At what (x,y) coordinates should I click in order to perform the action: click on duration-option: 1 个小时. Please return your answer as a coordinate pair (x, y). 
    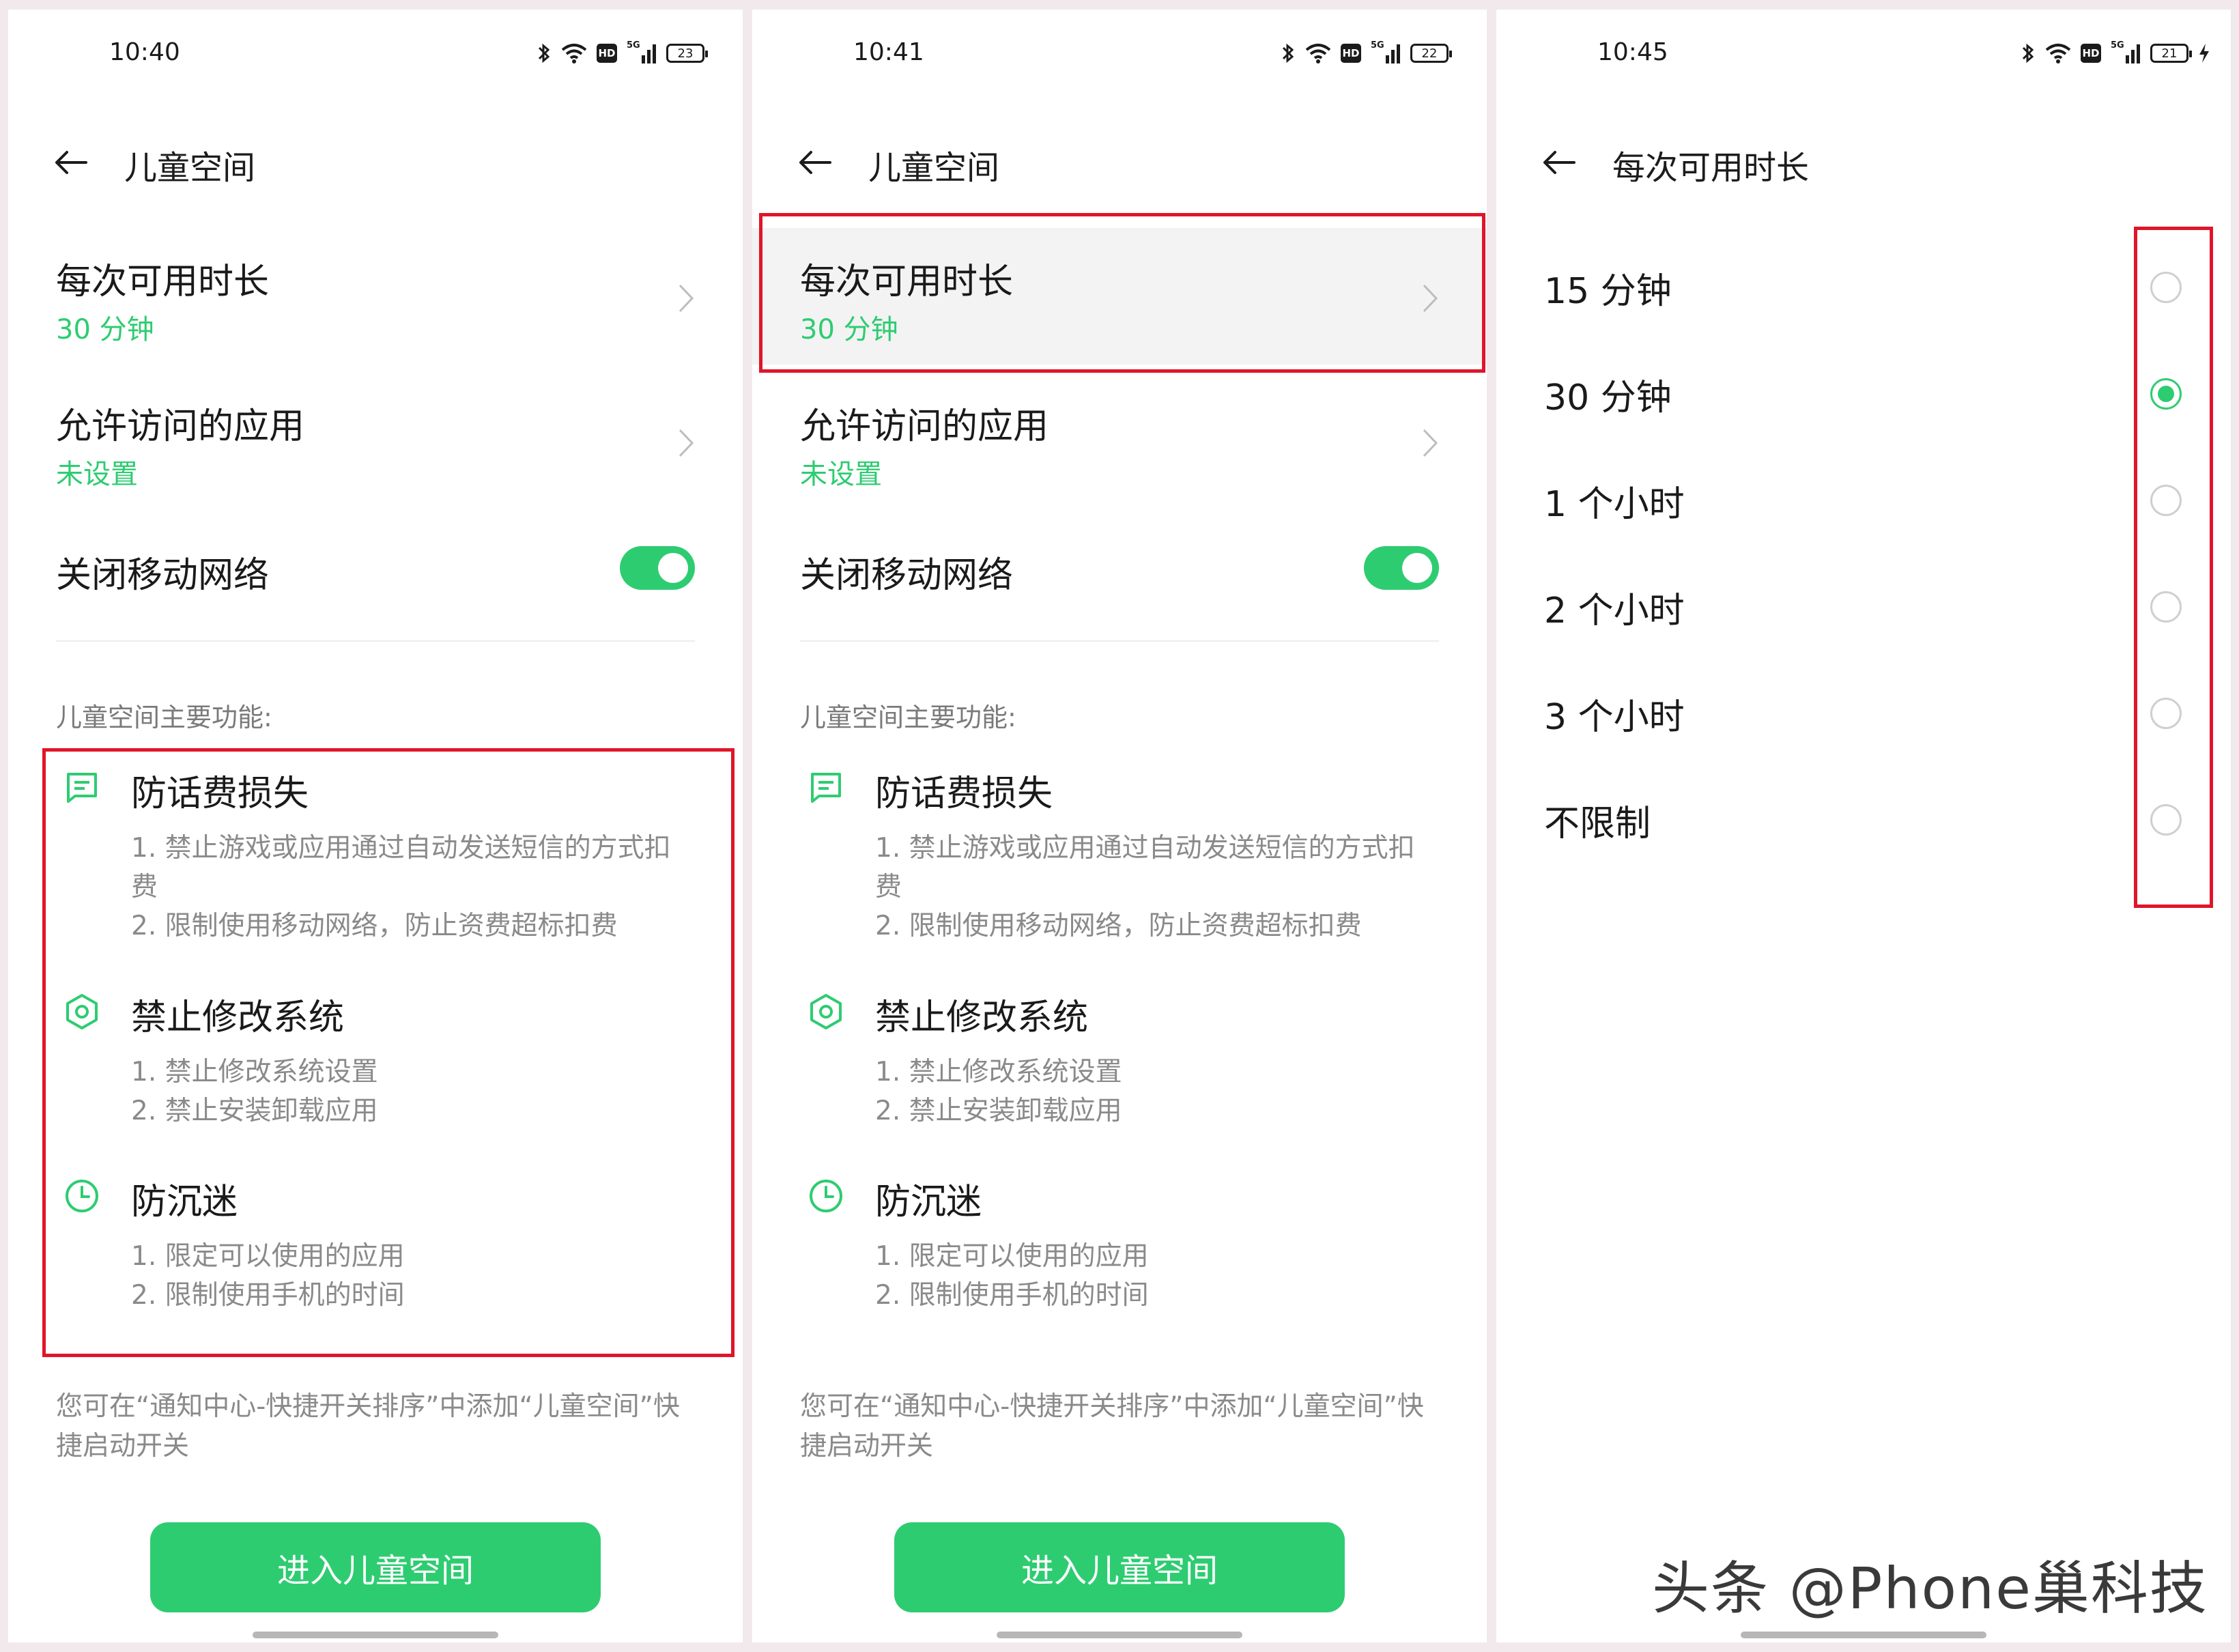
    Looking at the image, I should click on (1863, 500).